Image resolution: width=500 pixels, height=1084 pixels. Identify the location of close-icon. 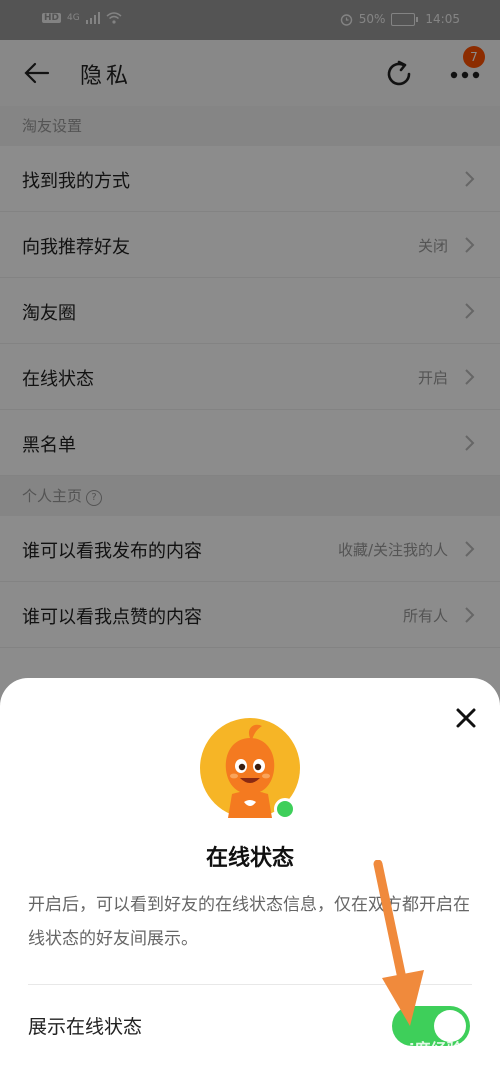
(466, 718).